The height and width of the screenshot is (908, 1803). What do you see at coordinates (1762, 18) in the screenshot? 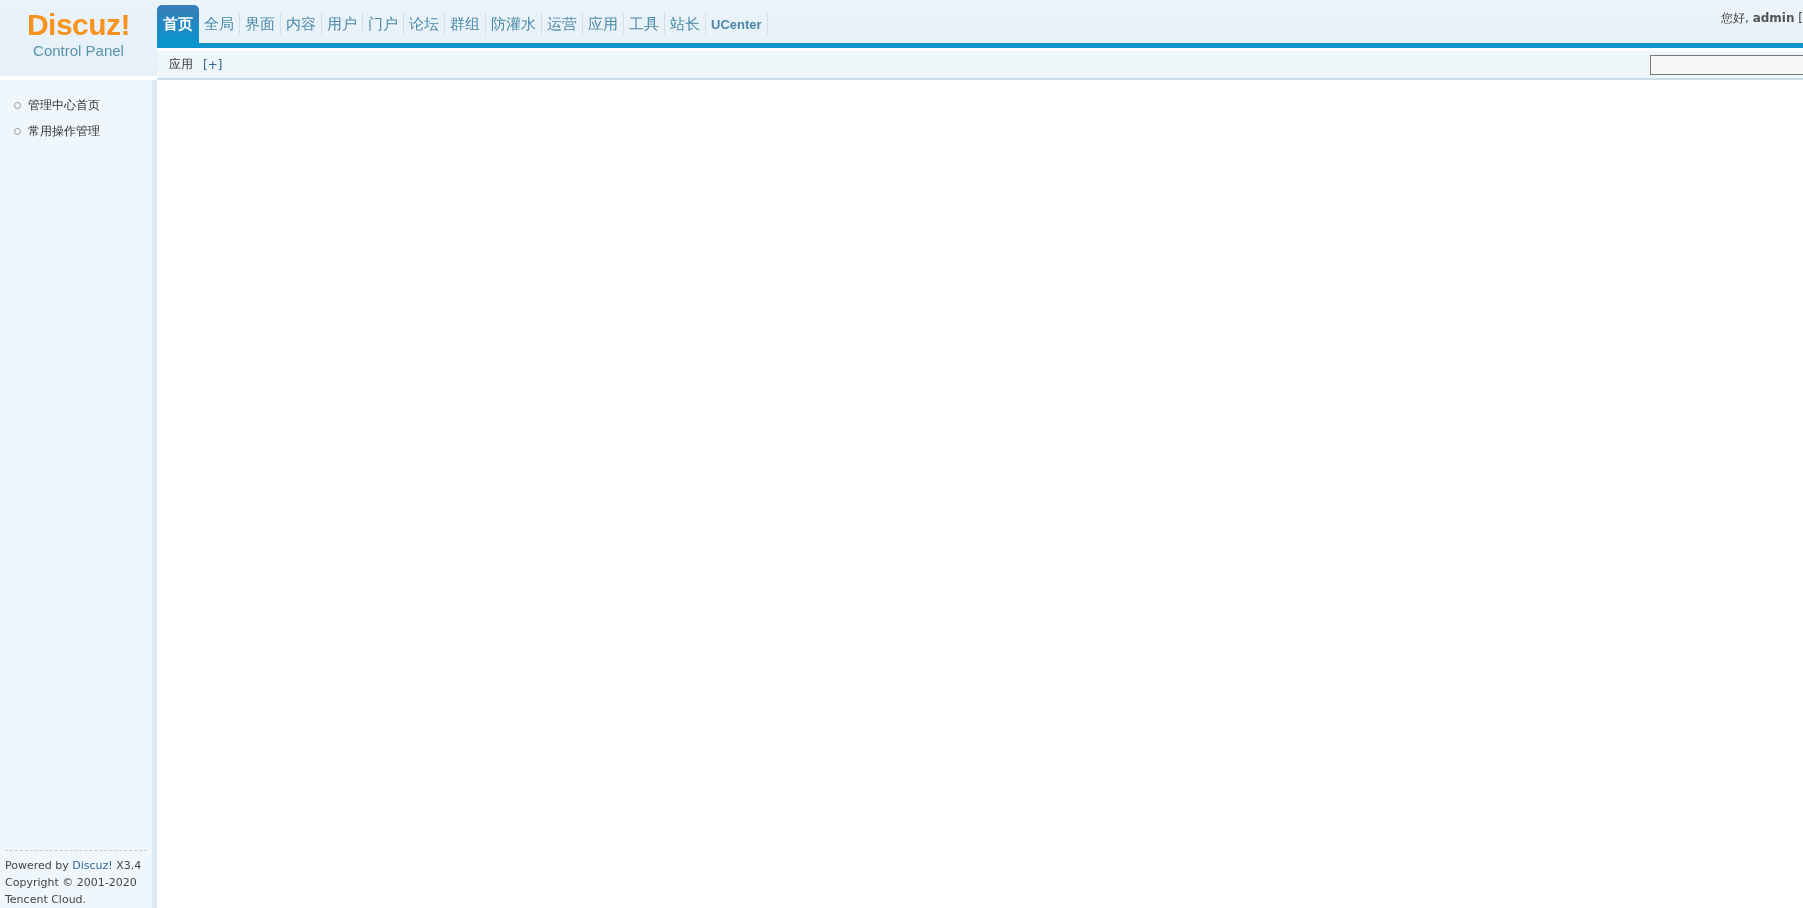
I see `user-greeting: 您好, admin [` at bounding box center [1762, 18].